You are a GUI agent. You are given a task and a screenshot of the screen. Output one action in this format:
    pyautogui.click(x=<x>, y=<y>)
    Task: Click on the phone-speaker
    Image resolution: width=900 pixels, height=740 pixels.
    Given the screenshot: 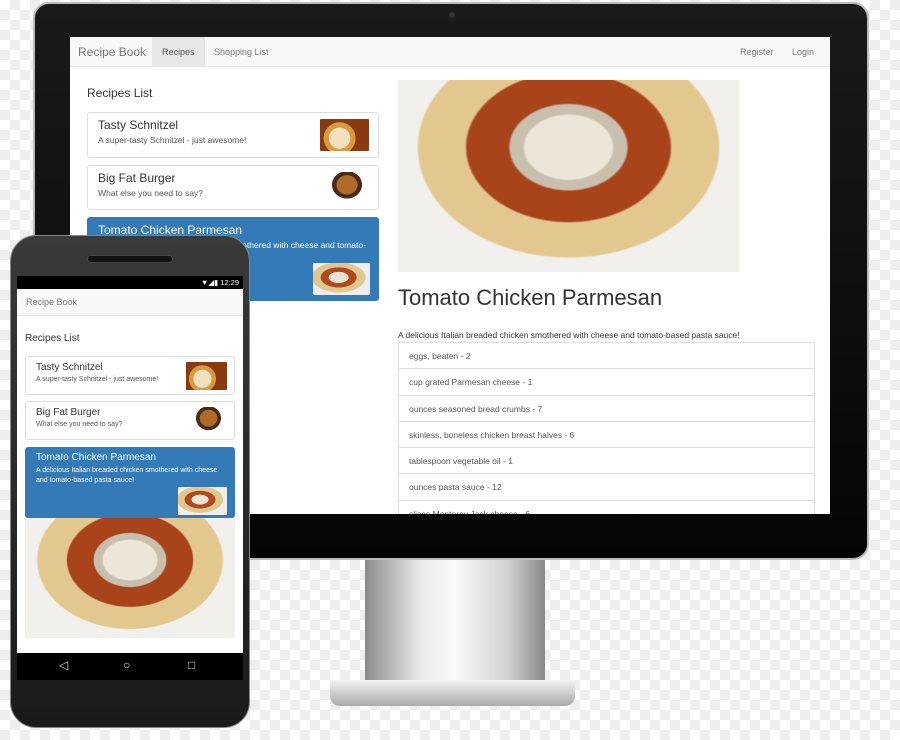 What is the action you would take?
    pyautogui.click(x=130, y=259)
    